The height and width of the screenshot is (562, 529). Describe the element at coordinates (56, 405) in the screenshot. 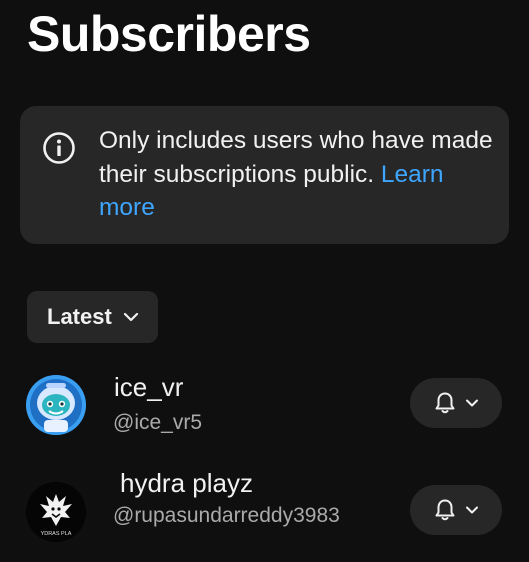

I see `astronaut-avatar-icon` at that location.